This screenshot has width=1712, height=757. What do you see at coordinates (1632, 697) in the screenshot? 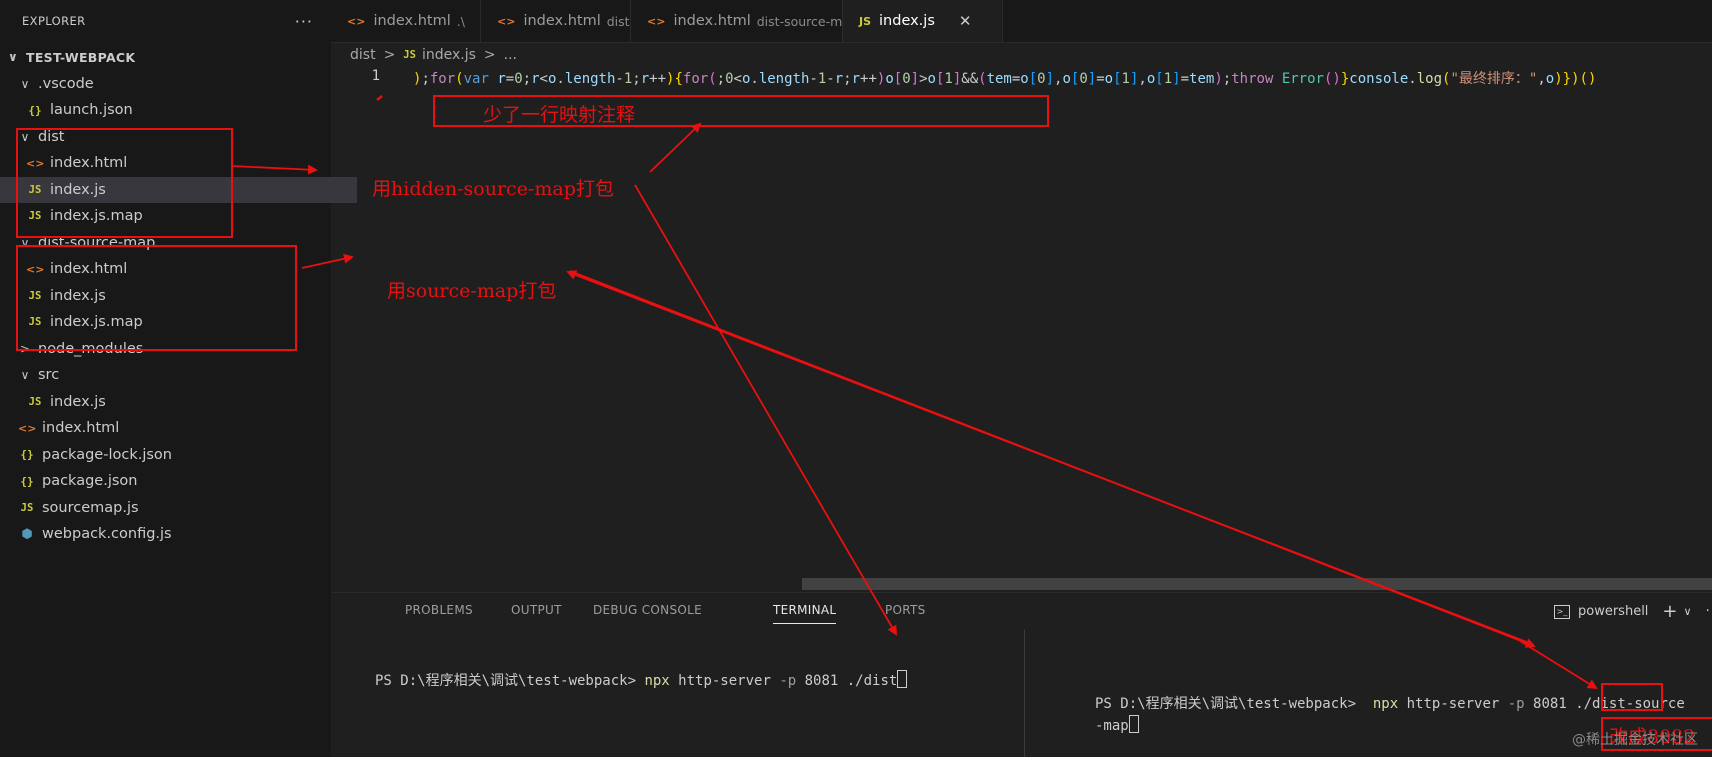
I see `annotation-box-port` at bounding box center [1632, 697].